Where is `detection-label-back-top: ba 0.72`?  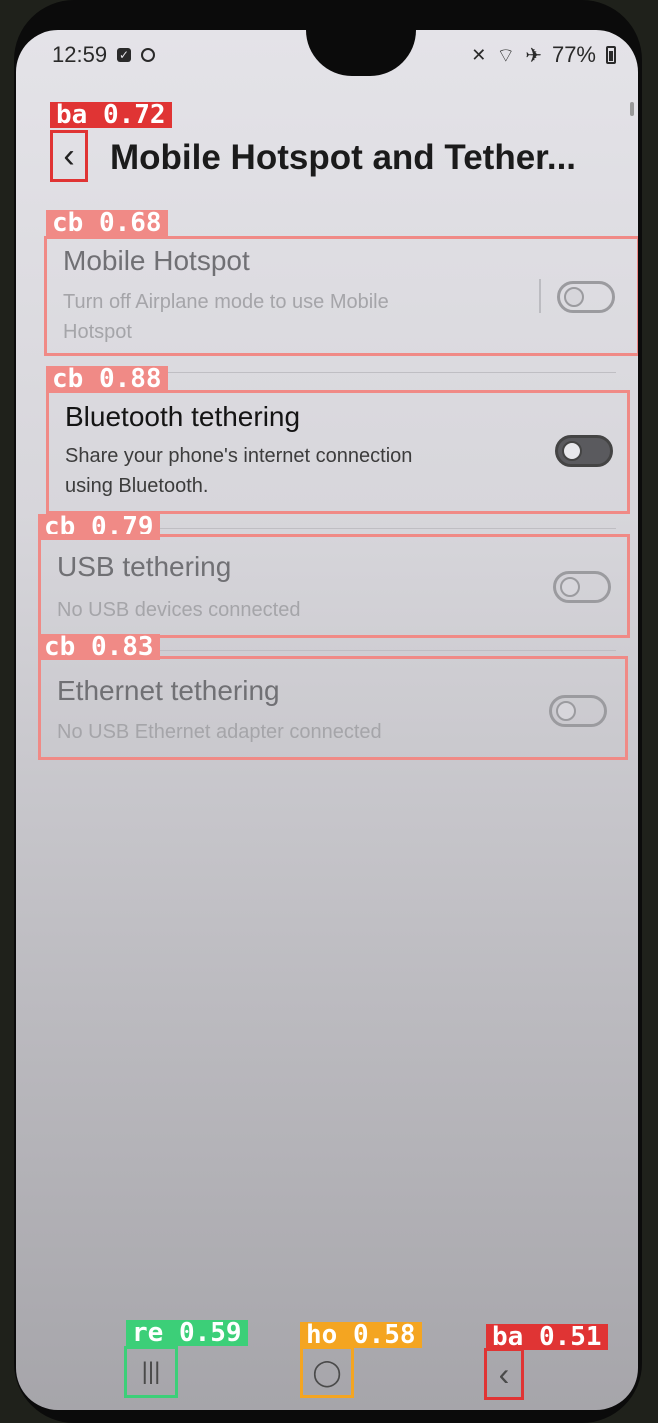
detection-label-back-top: ba 0.72 is located at coordinates (111, 115).